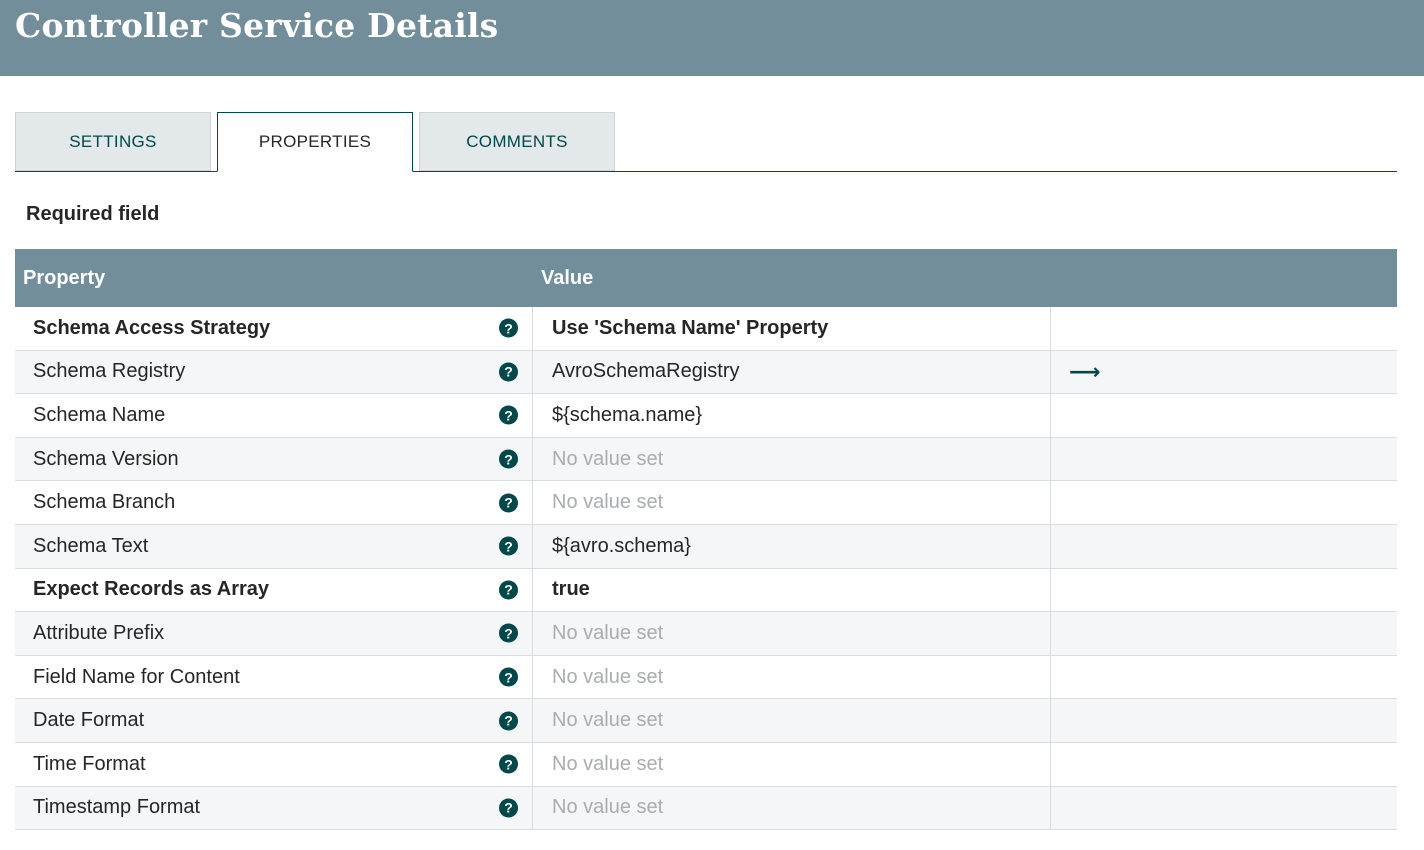  I want to click on property-name: Schema Branch, so click(104, 502).